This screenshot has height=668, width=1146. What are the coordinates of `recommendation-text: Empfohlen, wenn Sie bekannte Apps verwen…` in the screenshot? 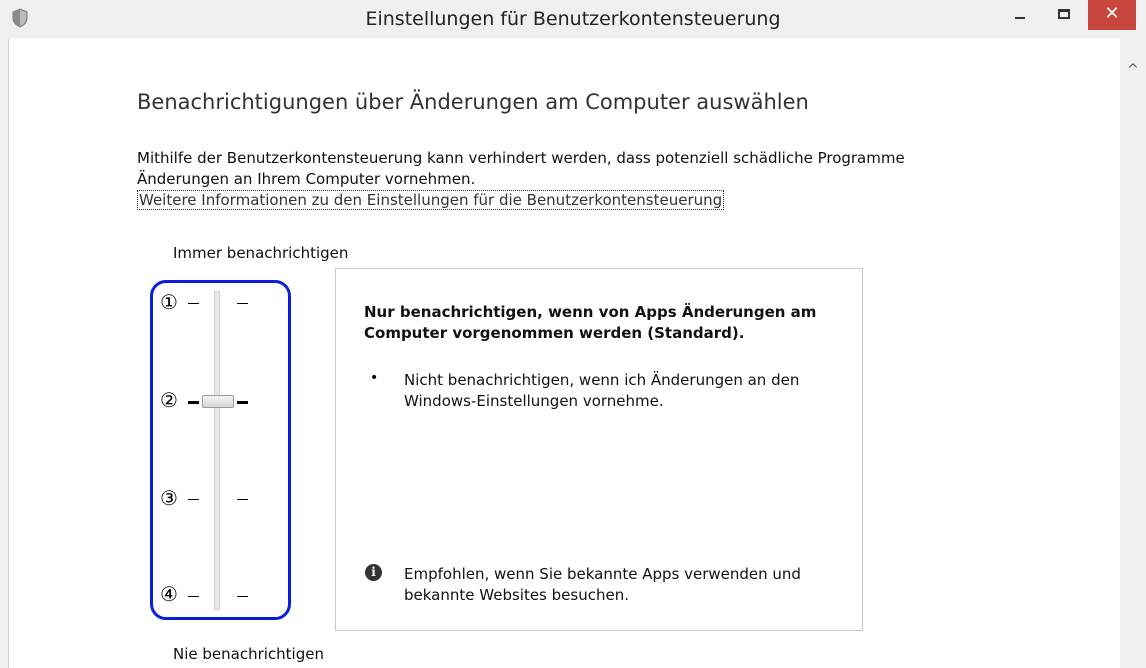 It's located at (602, 585).